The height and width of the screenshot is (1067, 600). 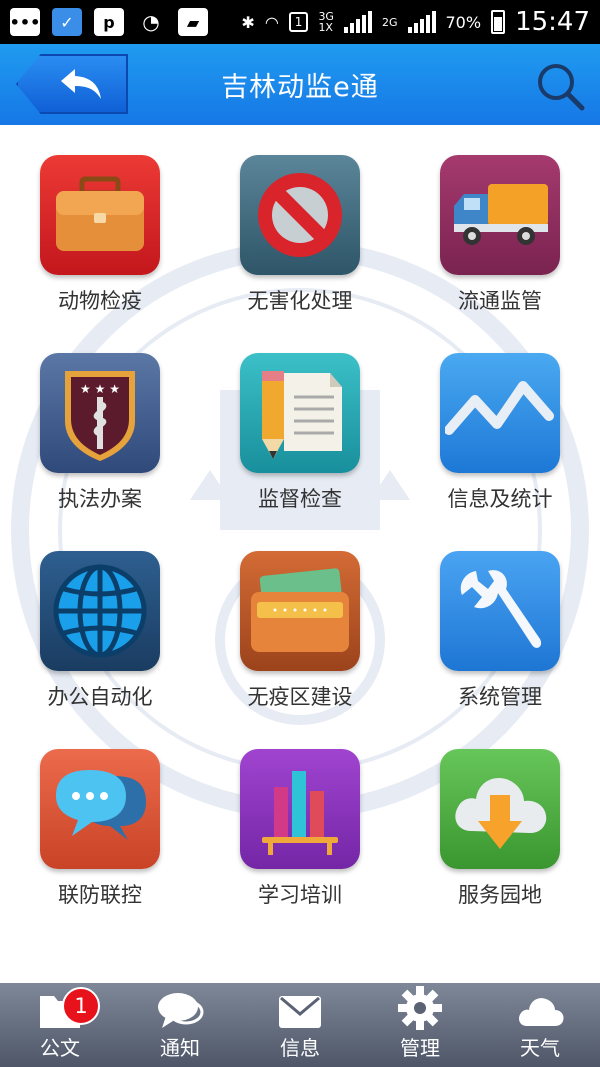 What do you see at coordinates (60, 1048) in the screenshot?
I see `nav-label: 公文` at bounding box center [60, 1048].